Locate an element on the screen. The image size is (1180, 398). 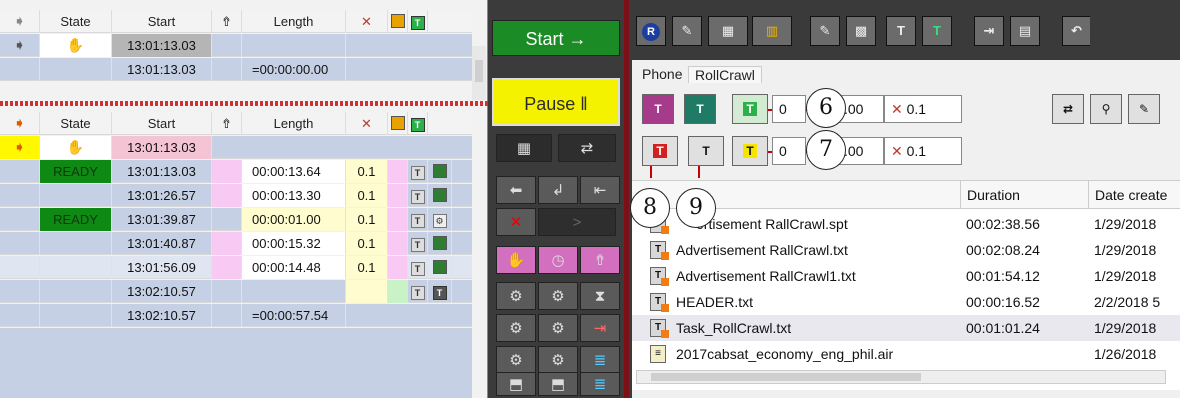
text-file-icon: T is located at coordinates (659, 328).